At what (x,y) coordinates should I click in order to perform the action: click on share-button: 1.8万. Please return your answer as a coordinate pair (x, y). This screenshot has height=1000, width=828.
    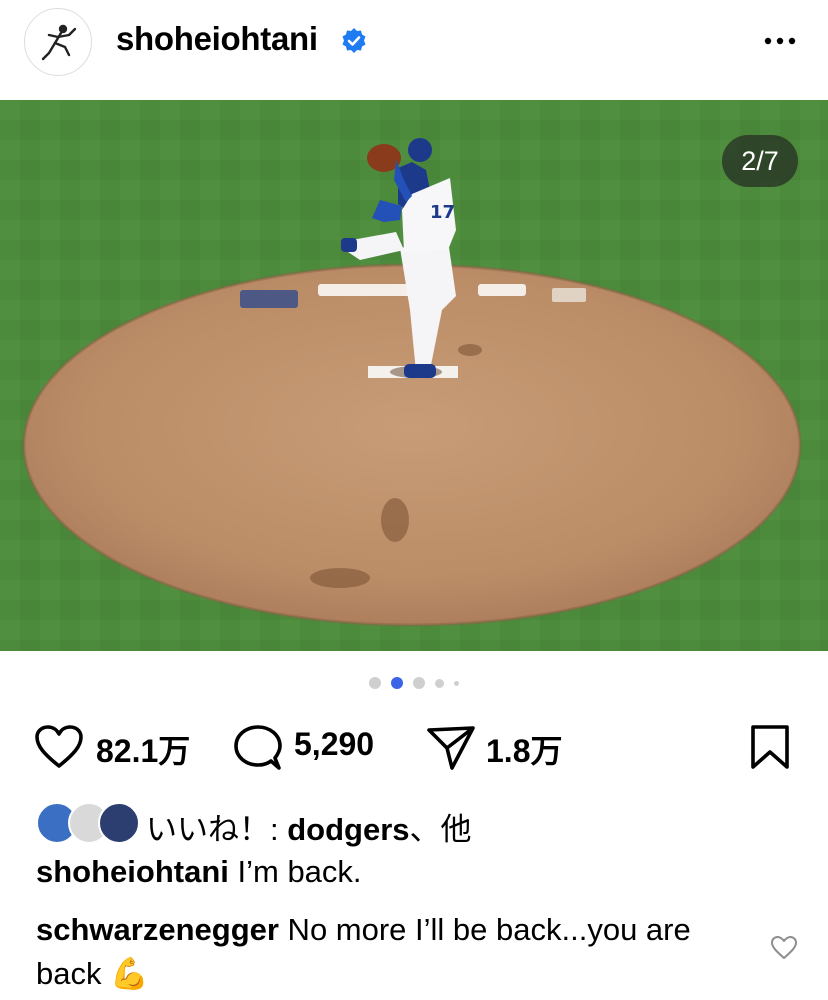
    Looking at the image, I should click on (509, 746).